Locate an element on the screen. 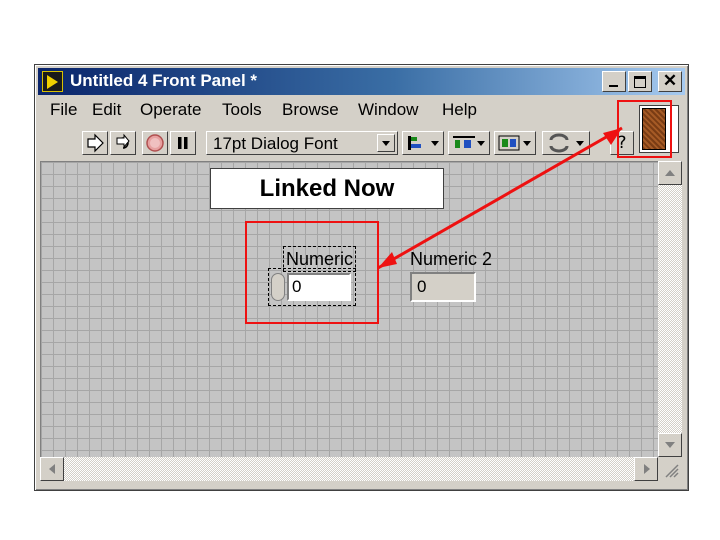 This screenshot has width=720, height=540. link-arrow-overlay is located at coordinates (500, 198).